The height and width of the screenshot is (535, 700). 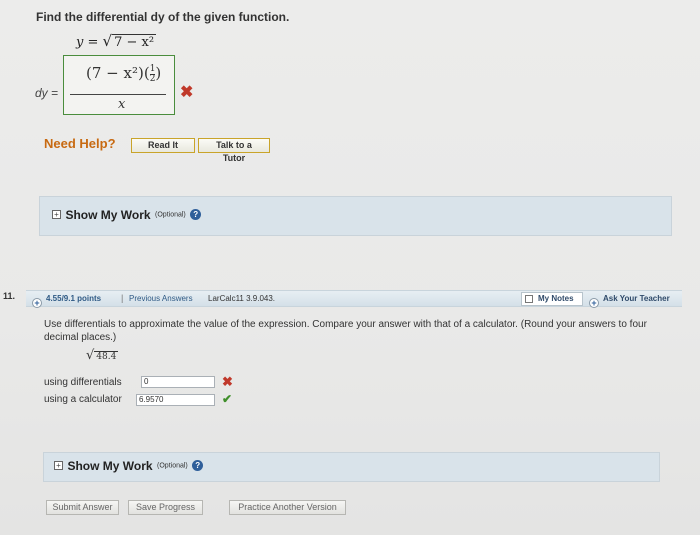 I want to click on talk-to-tutor-button: Talk to a Tutor, so click(x=234, y=150).